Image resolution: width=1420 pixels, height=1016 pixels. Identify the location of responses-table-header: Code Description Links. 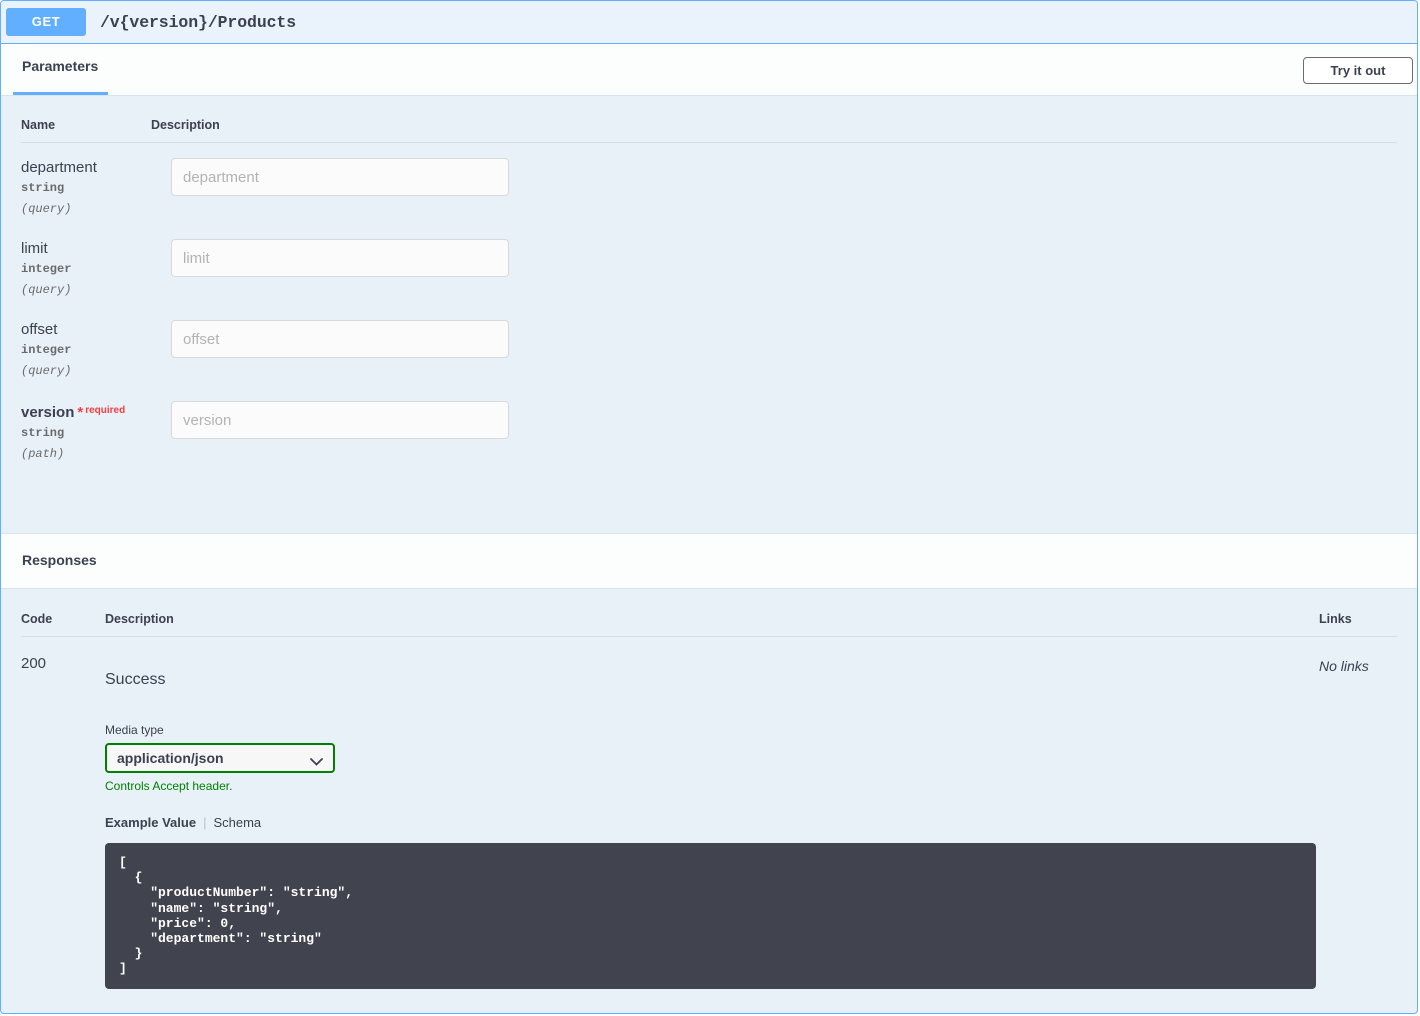
(709, 613).